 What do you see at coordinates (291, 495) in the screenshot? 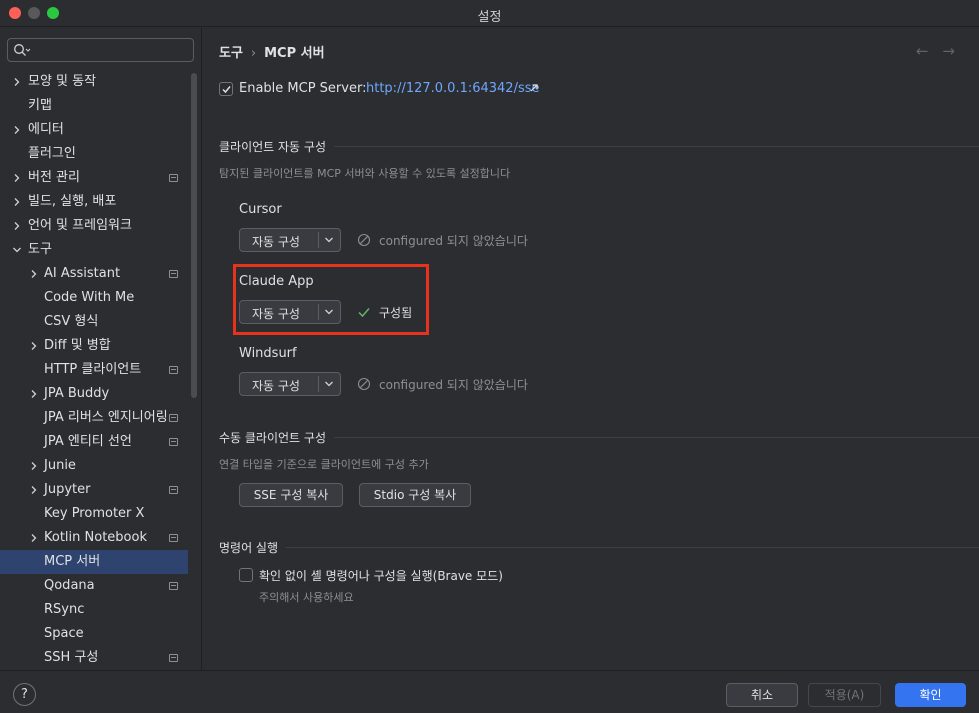
I see `copy-sse-config-button: SSE 구성 복사` at bounding box center [291, 495].